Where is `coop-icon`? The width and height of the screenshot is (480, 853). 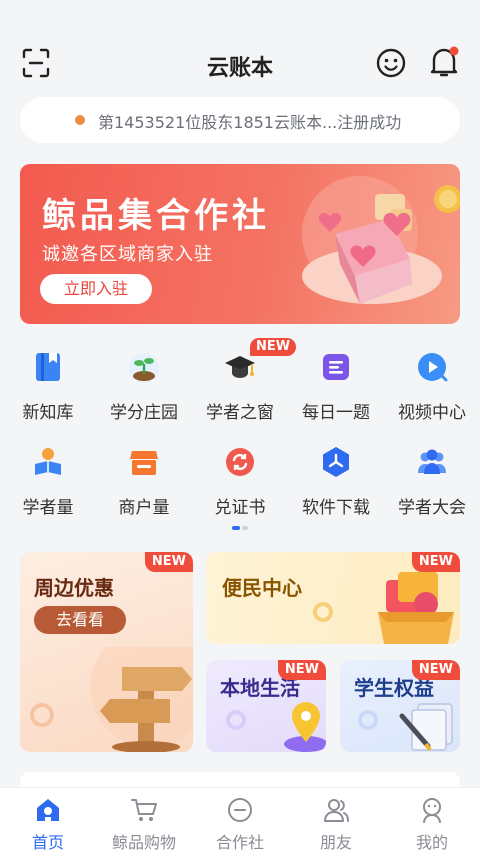 coop-icon is located at coordinates (240, 810).